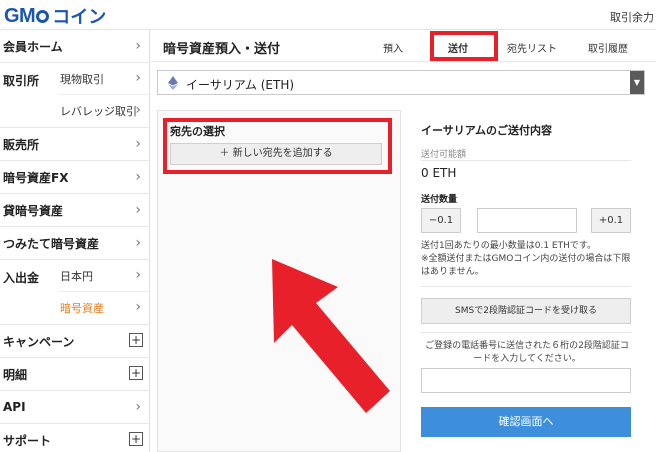 This screenshot has width=656, height=452. I want to click on sidebar-item-tsumitate: つみたて暗号資産 ›, so click(74, 243).